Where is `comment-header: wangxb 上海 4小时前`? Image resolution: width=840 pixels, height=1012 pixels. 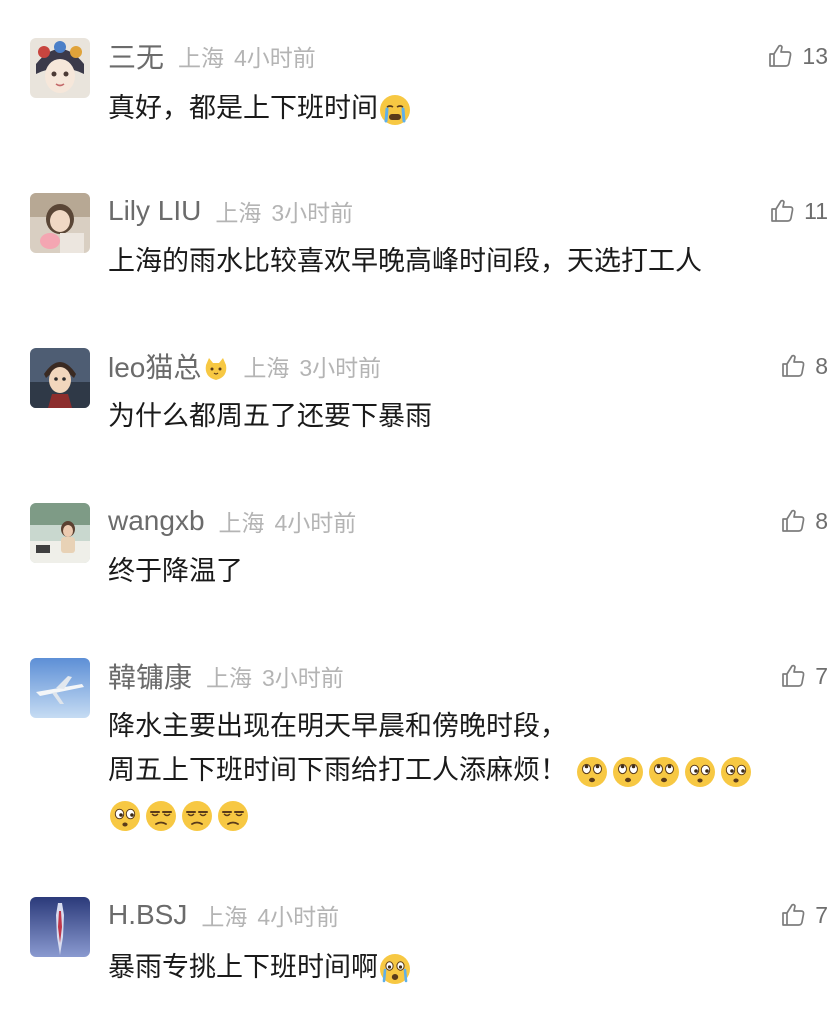 comment-header: wangxb 上海 4小时前 is located at coordinates (232, 521).